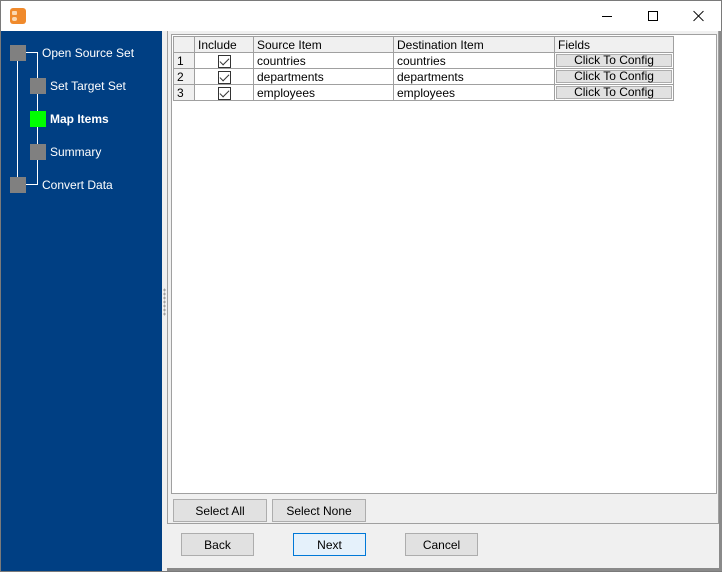 This screenshot has width=722, height=572. Describe the element at coordinates (323, 60) in the screenshot. I see `source-item-cell: countries` at that location.